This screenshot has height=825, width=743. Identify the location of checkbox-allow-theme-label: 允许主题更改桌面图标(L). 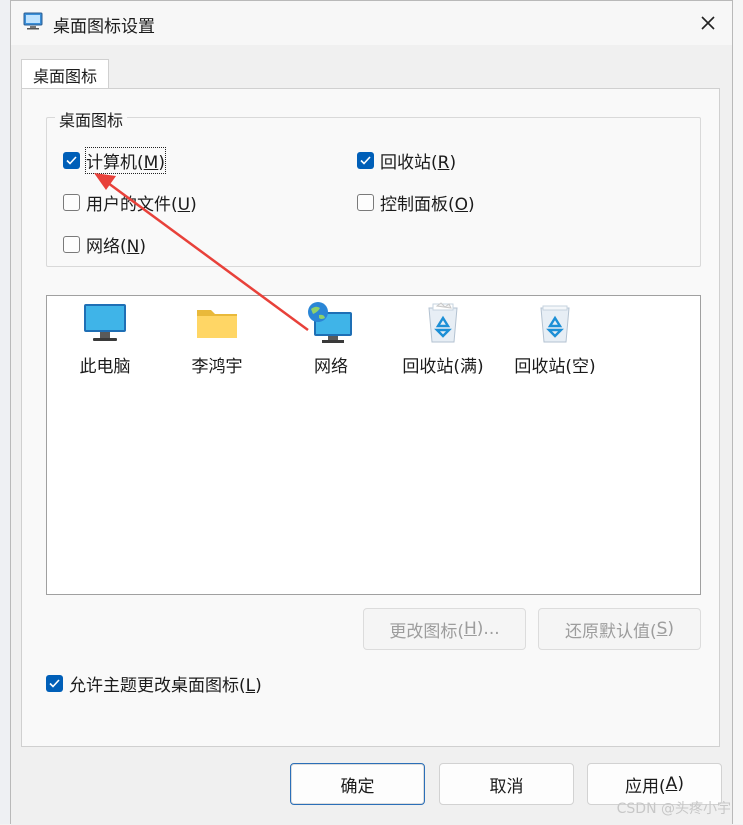
(165, 686).